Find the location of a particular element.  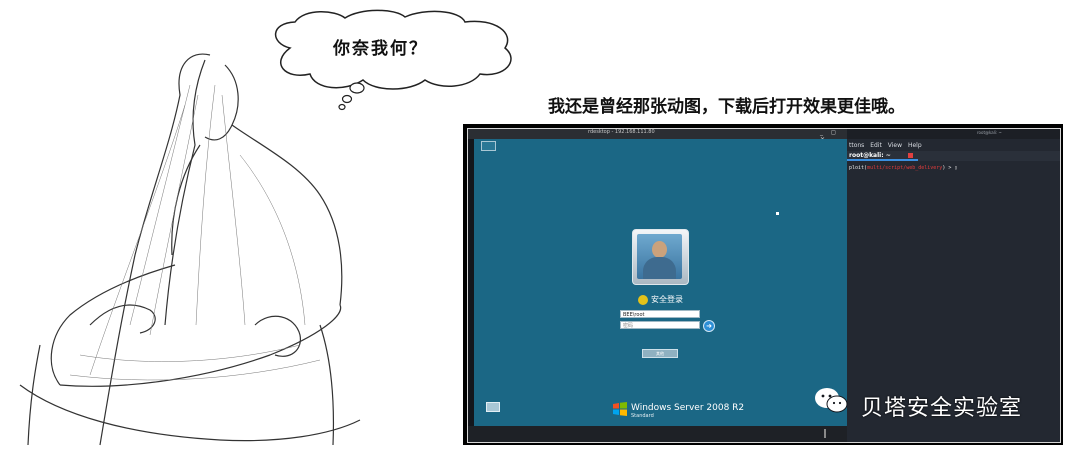

password-field: 密码 is located at coordinates (660, 325).